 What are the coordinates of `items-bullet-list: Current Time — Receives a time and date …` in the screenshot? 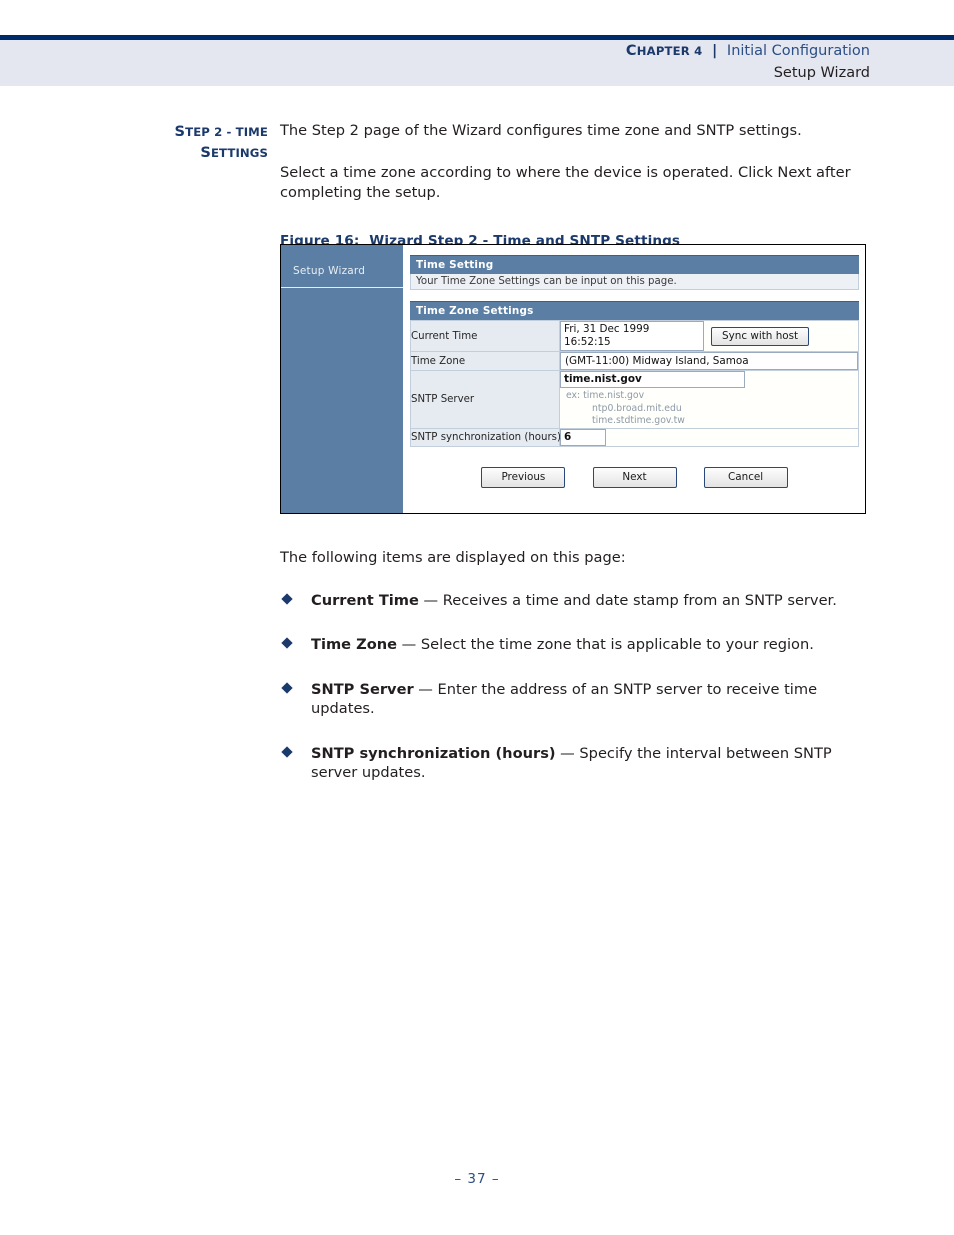 It's located at (580, 686).